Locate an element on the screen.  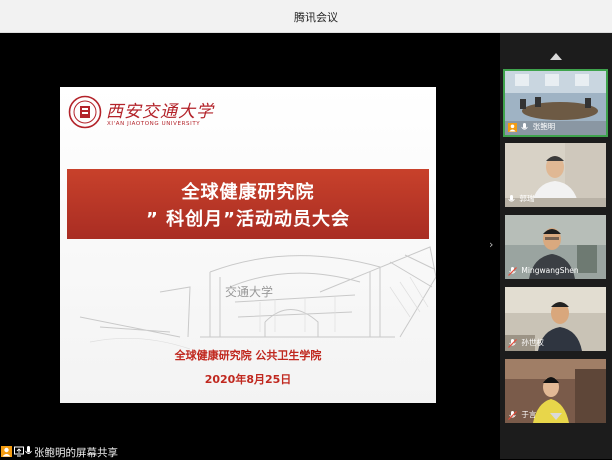
participant-name: 郭瑞 is located at coordinates (527, 198).